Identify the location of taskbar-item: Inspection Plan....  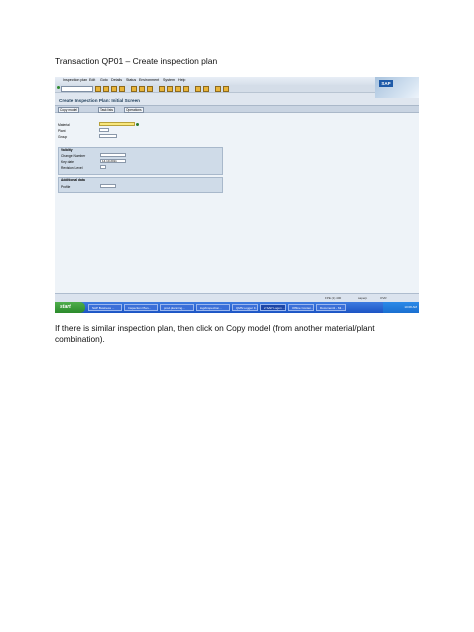
(141, 307).